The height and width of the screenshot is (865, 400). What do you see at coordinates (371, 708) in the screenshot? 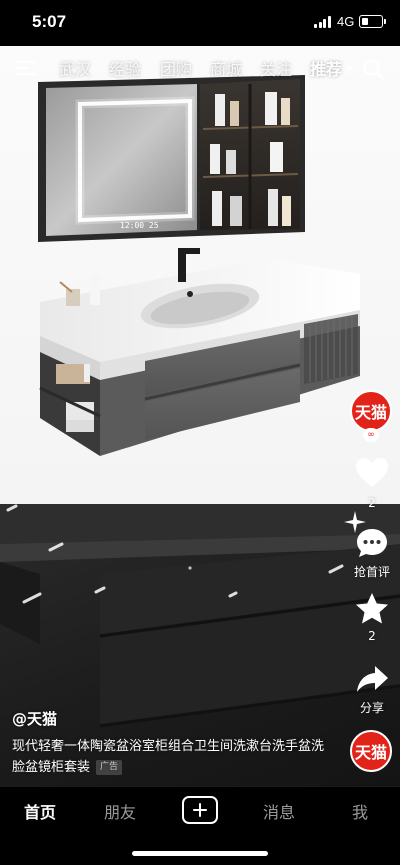
I see `share-label: 分享` at bounding box center [371, 708].